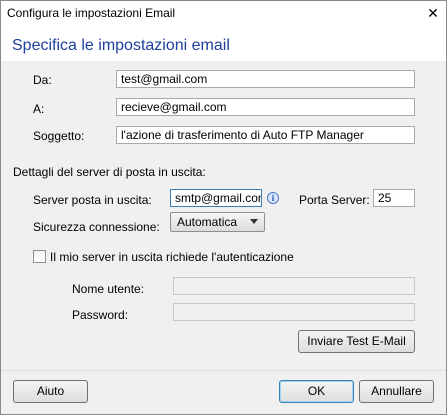  Describe the element at coordinates (396, 391) in the screenshot. I see `cancel-button: Annullare` at that location.